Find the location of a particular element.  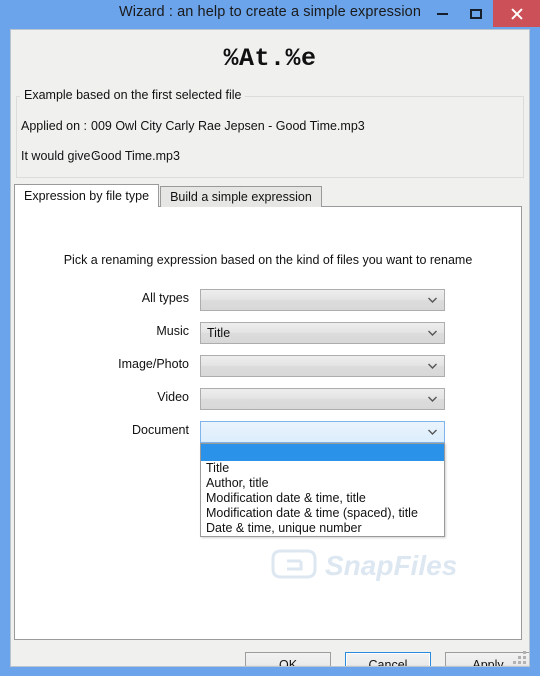

combo-image-photo is located at coordinates (322, 366).